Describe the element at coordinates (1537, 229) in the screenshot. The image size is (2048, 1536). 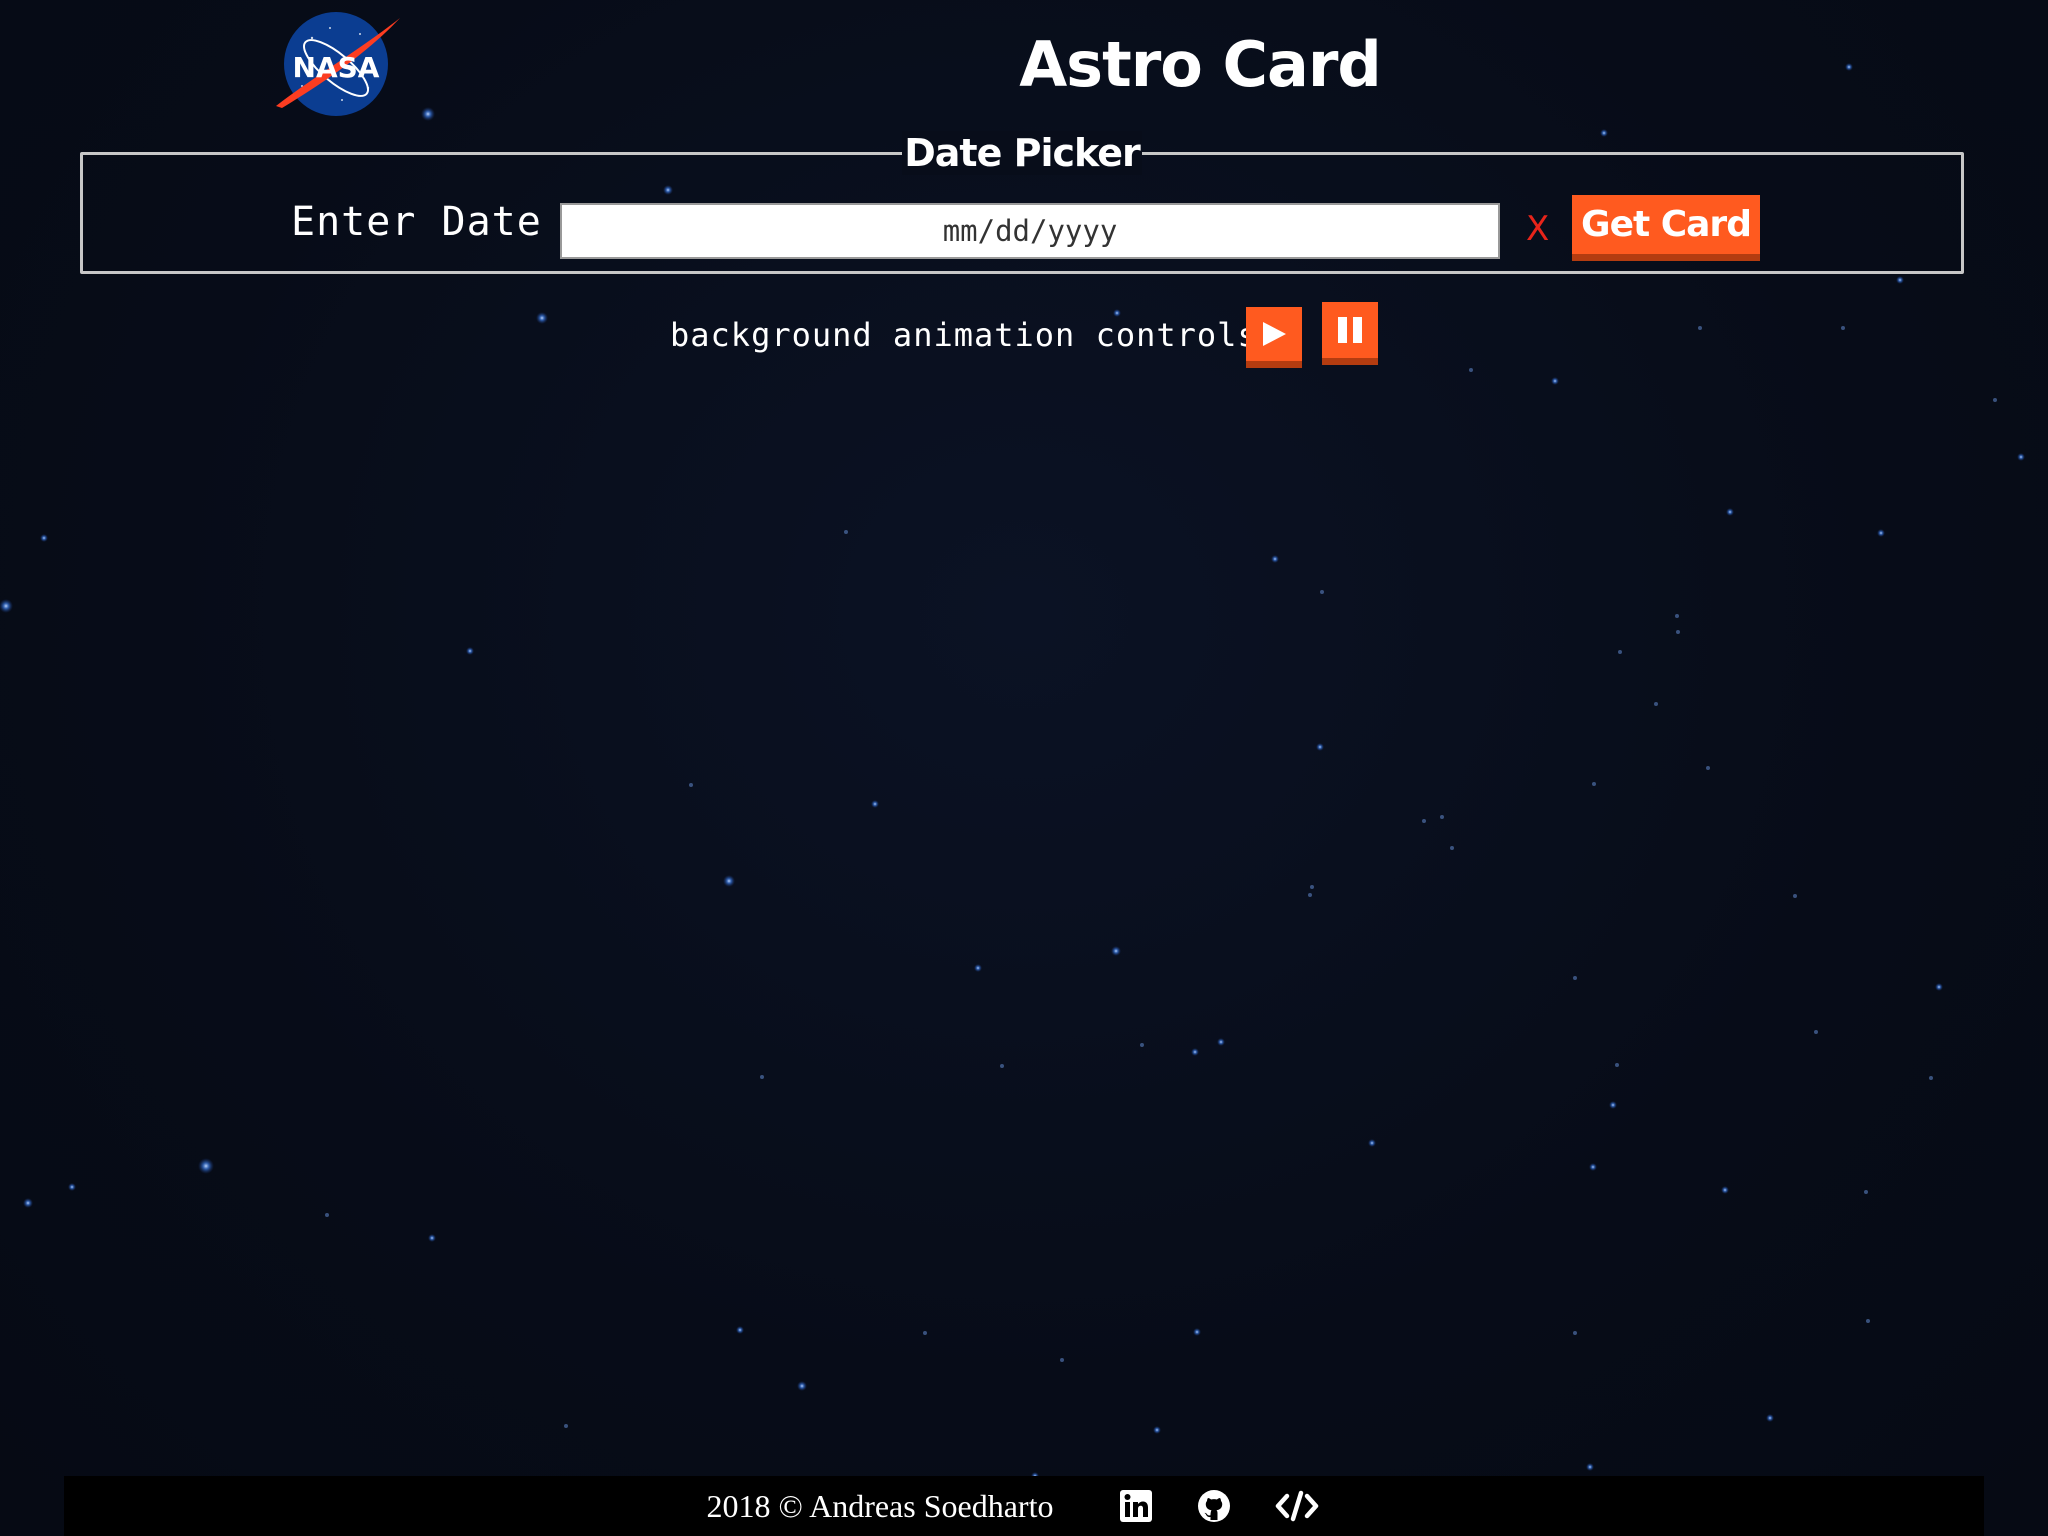
I see `clear-date-button: X` at that location.